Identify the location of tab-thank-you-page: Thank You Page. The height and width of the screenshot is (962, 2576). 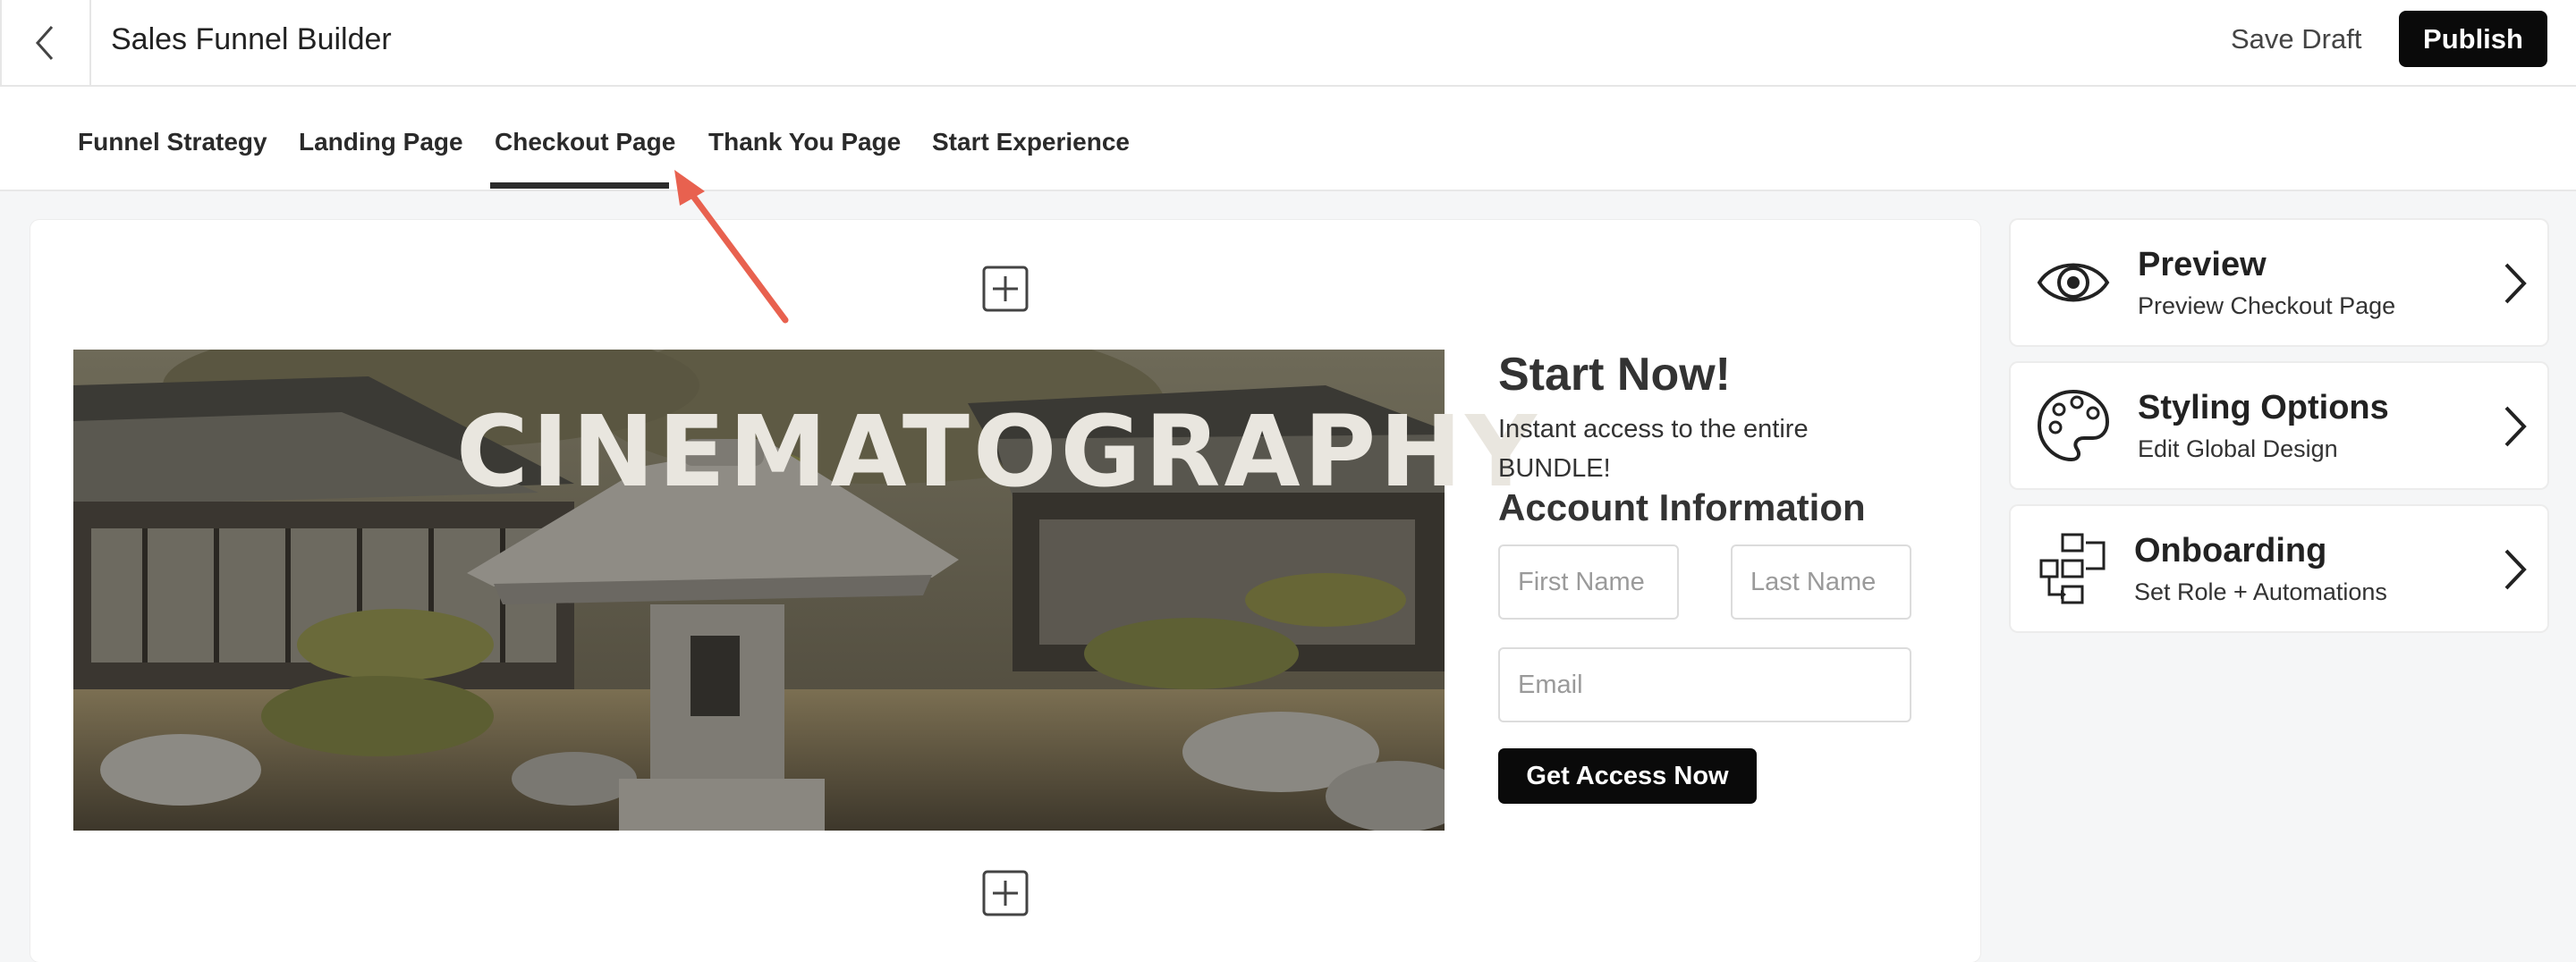
(804, 142).